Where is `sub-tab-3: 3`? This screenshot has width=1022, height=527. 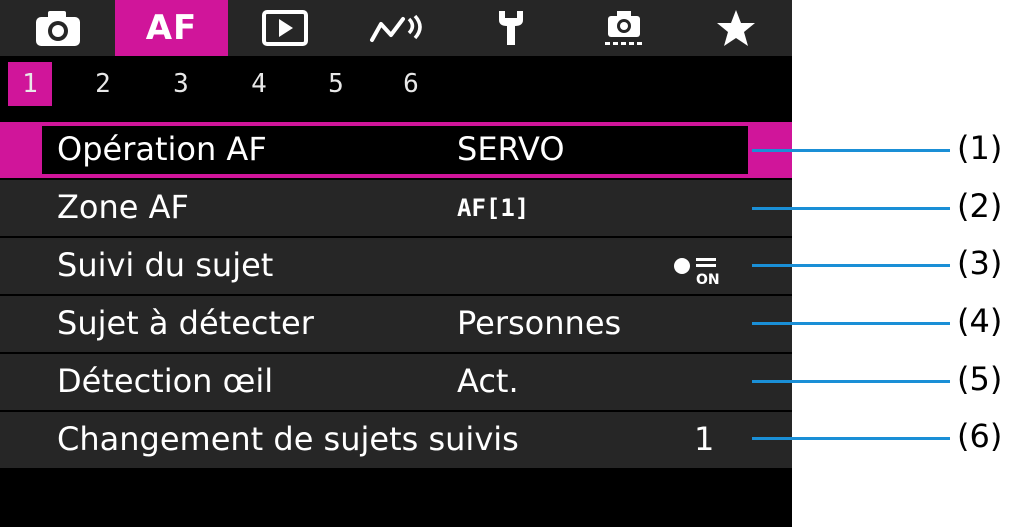
sub-tab-3: 3 is located at coordinates (181, 84).